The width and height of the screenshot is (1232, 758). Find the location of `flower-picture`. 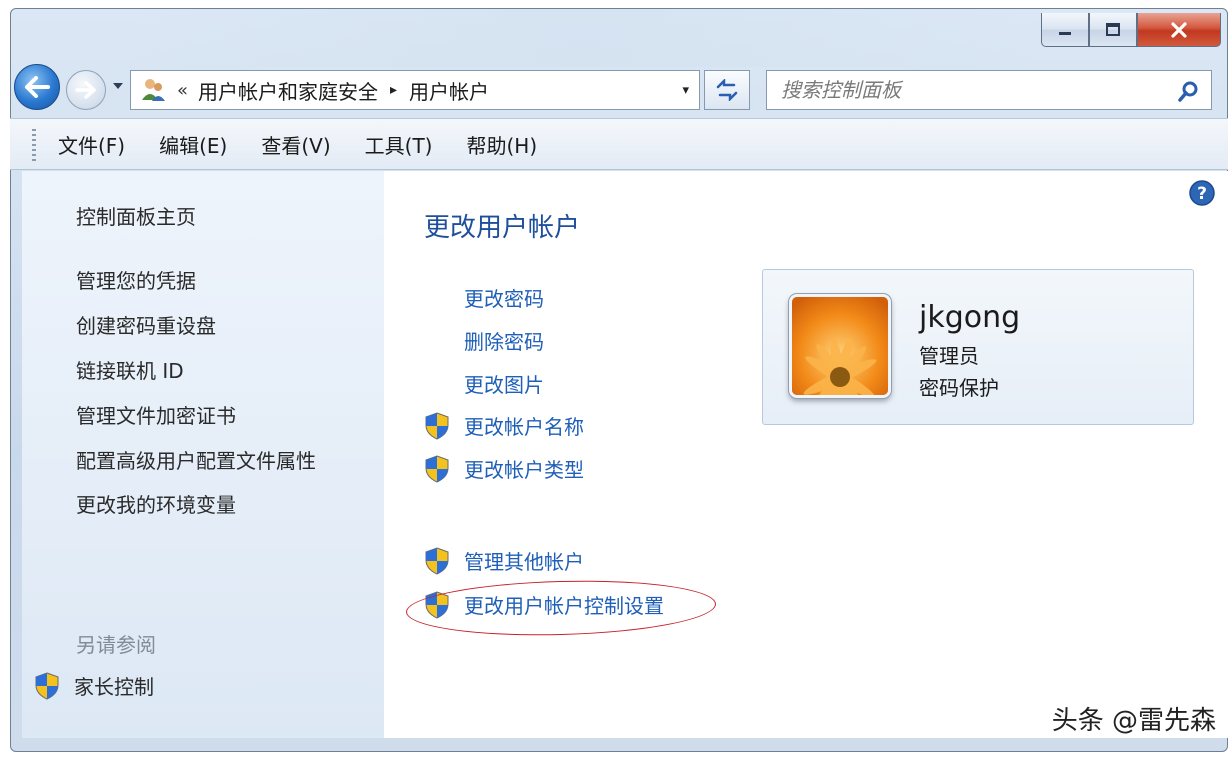

flower-picture is located at coordinates (840, 346).